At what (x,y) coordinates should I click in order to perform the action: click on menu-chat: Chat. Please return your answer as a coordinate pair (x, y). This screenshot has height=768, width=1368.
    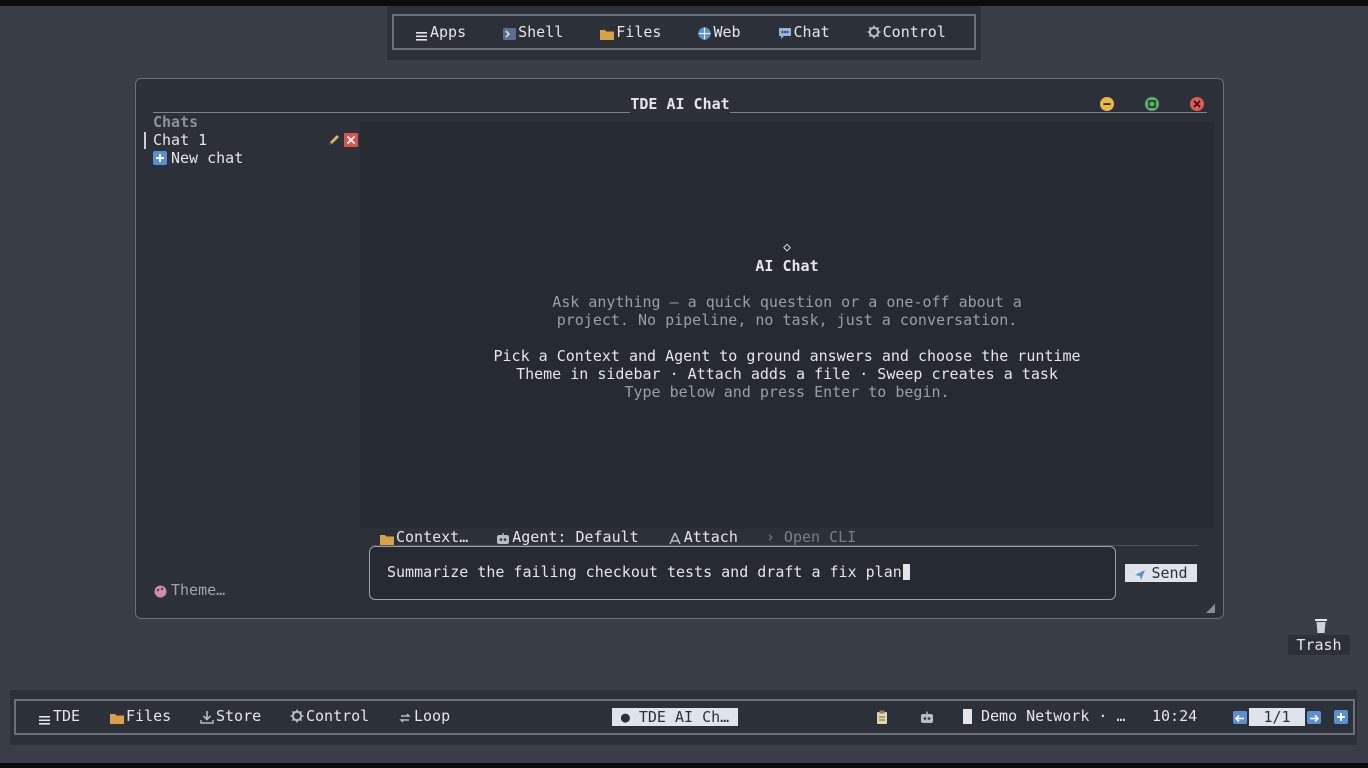
    Looking at the image, I should click on (804, 32).